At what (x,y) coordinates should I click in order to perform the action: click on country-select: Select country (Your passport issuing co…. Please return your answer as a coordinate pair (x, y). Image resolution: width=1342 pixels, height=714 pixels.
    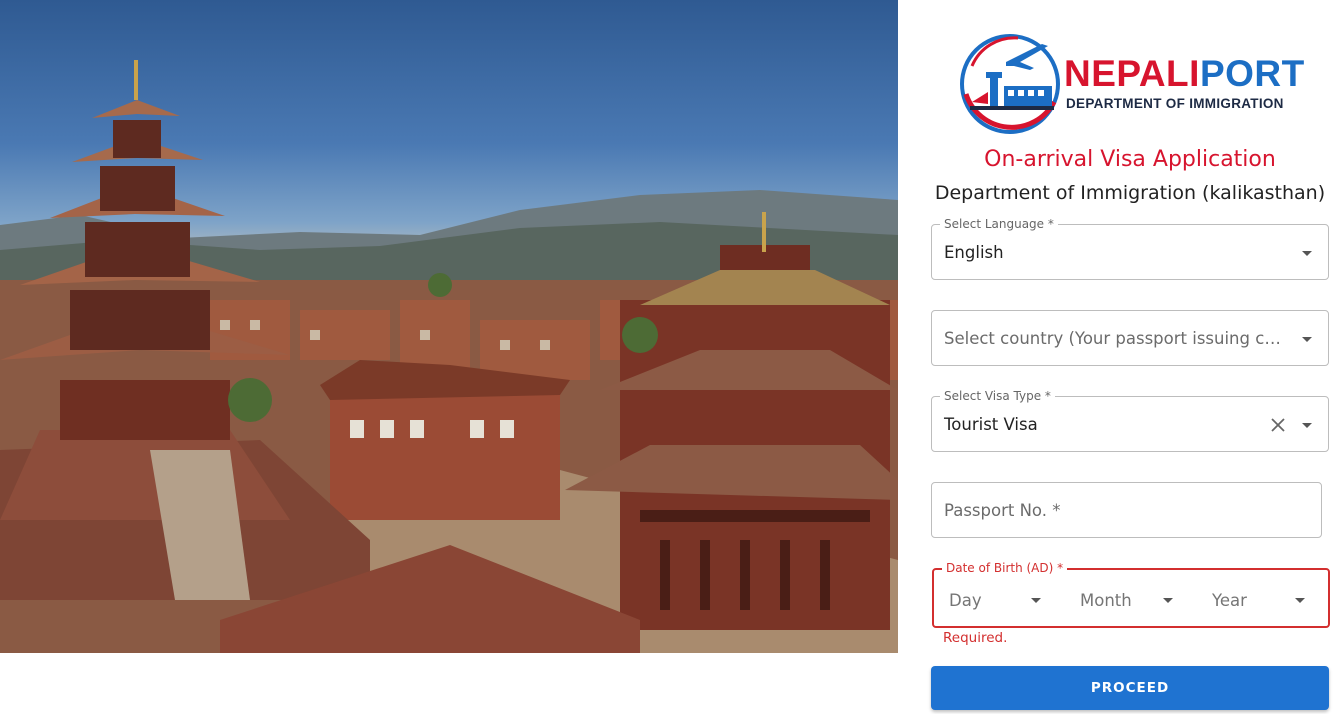
    Looking at the image, I should click on (1130, 338).